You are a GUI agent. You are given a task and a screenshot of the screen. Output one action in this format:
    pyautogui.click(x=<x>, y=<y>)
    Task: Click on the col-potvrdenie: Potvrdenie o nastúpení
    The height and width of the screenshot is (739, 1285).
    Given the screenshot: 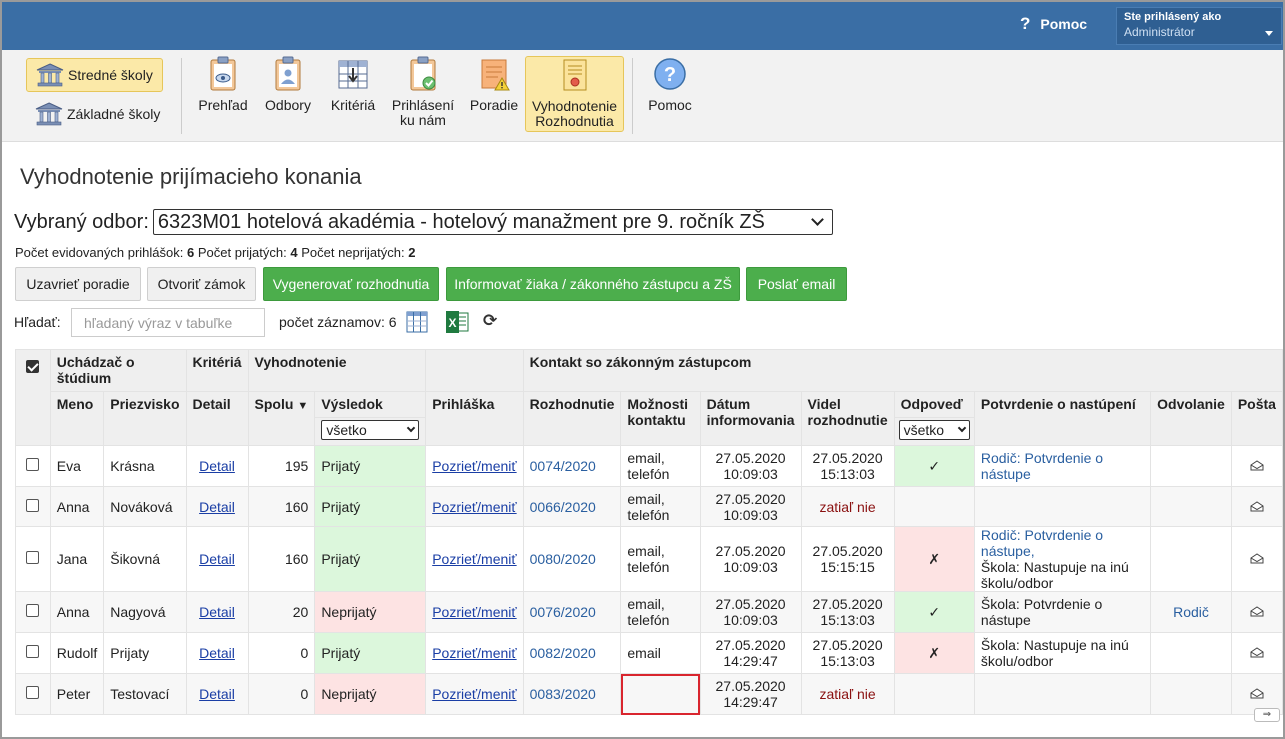 What is the action you would take?
    pyautogui.click(x=1062, y=418)
    